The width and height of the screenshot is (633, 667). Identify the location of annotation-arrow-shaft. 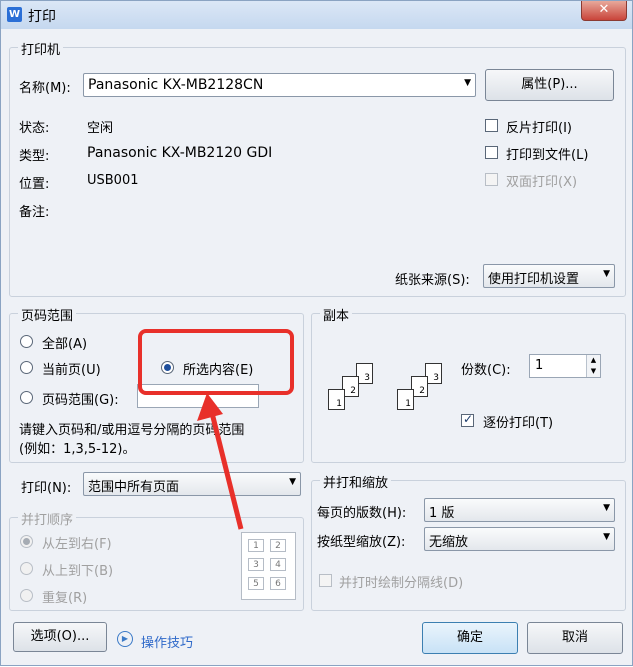
(225, 467).